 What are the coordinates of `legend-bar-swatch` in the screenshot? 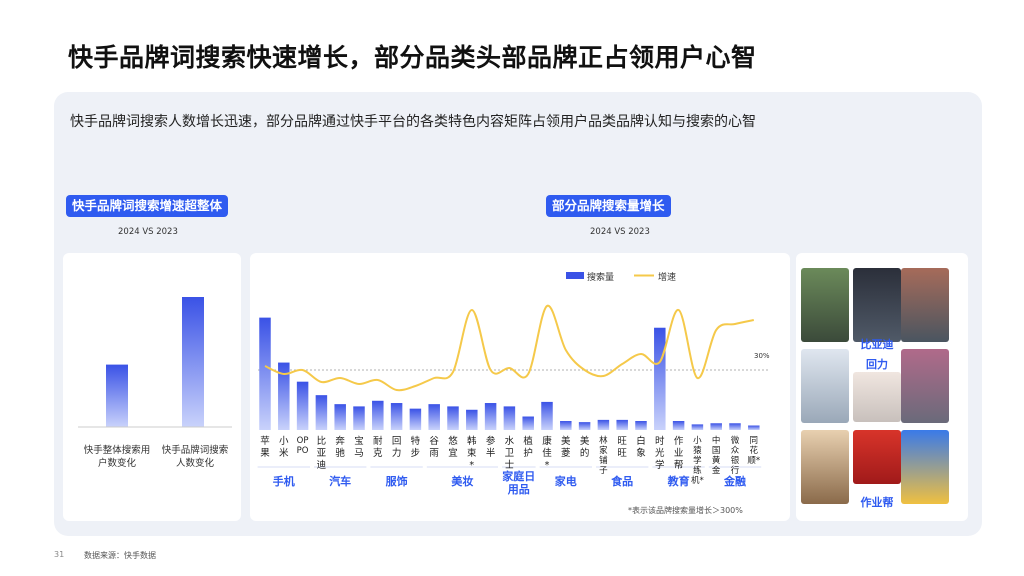 It's located at (575, 275).